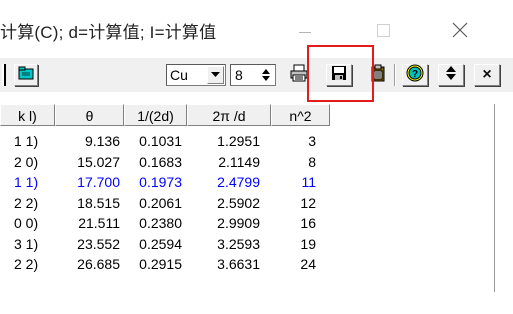 Image resolution: width=513 pixels, height=314 pixels. What do you see at coordinates (238, 141) in the screenshot?
I see `table-cell: 1.2951` at bounding box center [238, 141].